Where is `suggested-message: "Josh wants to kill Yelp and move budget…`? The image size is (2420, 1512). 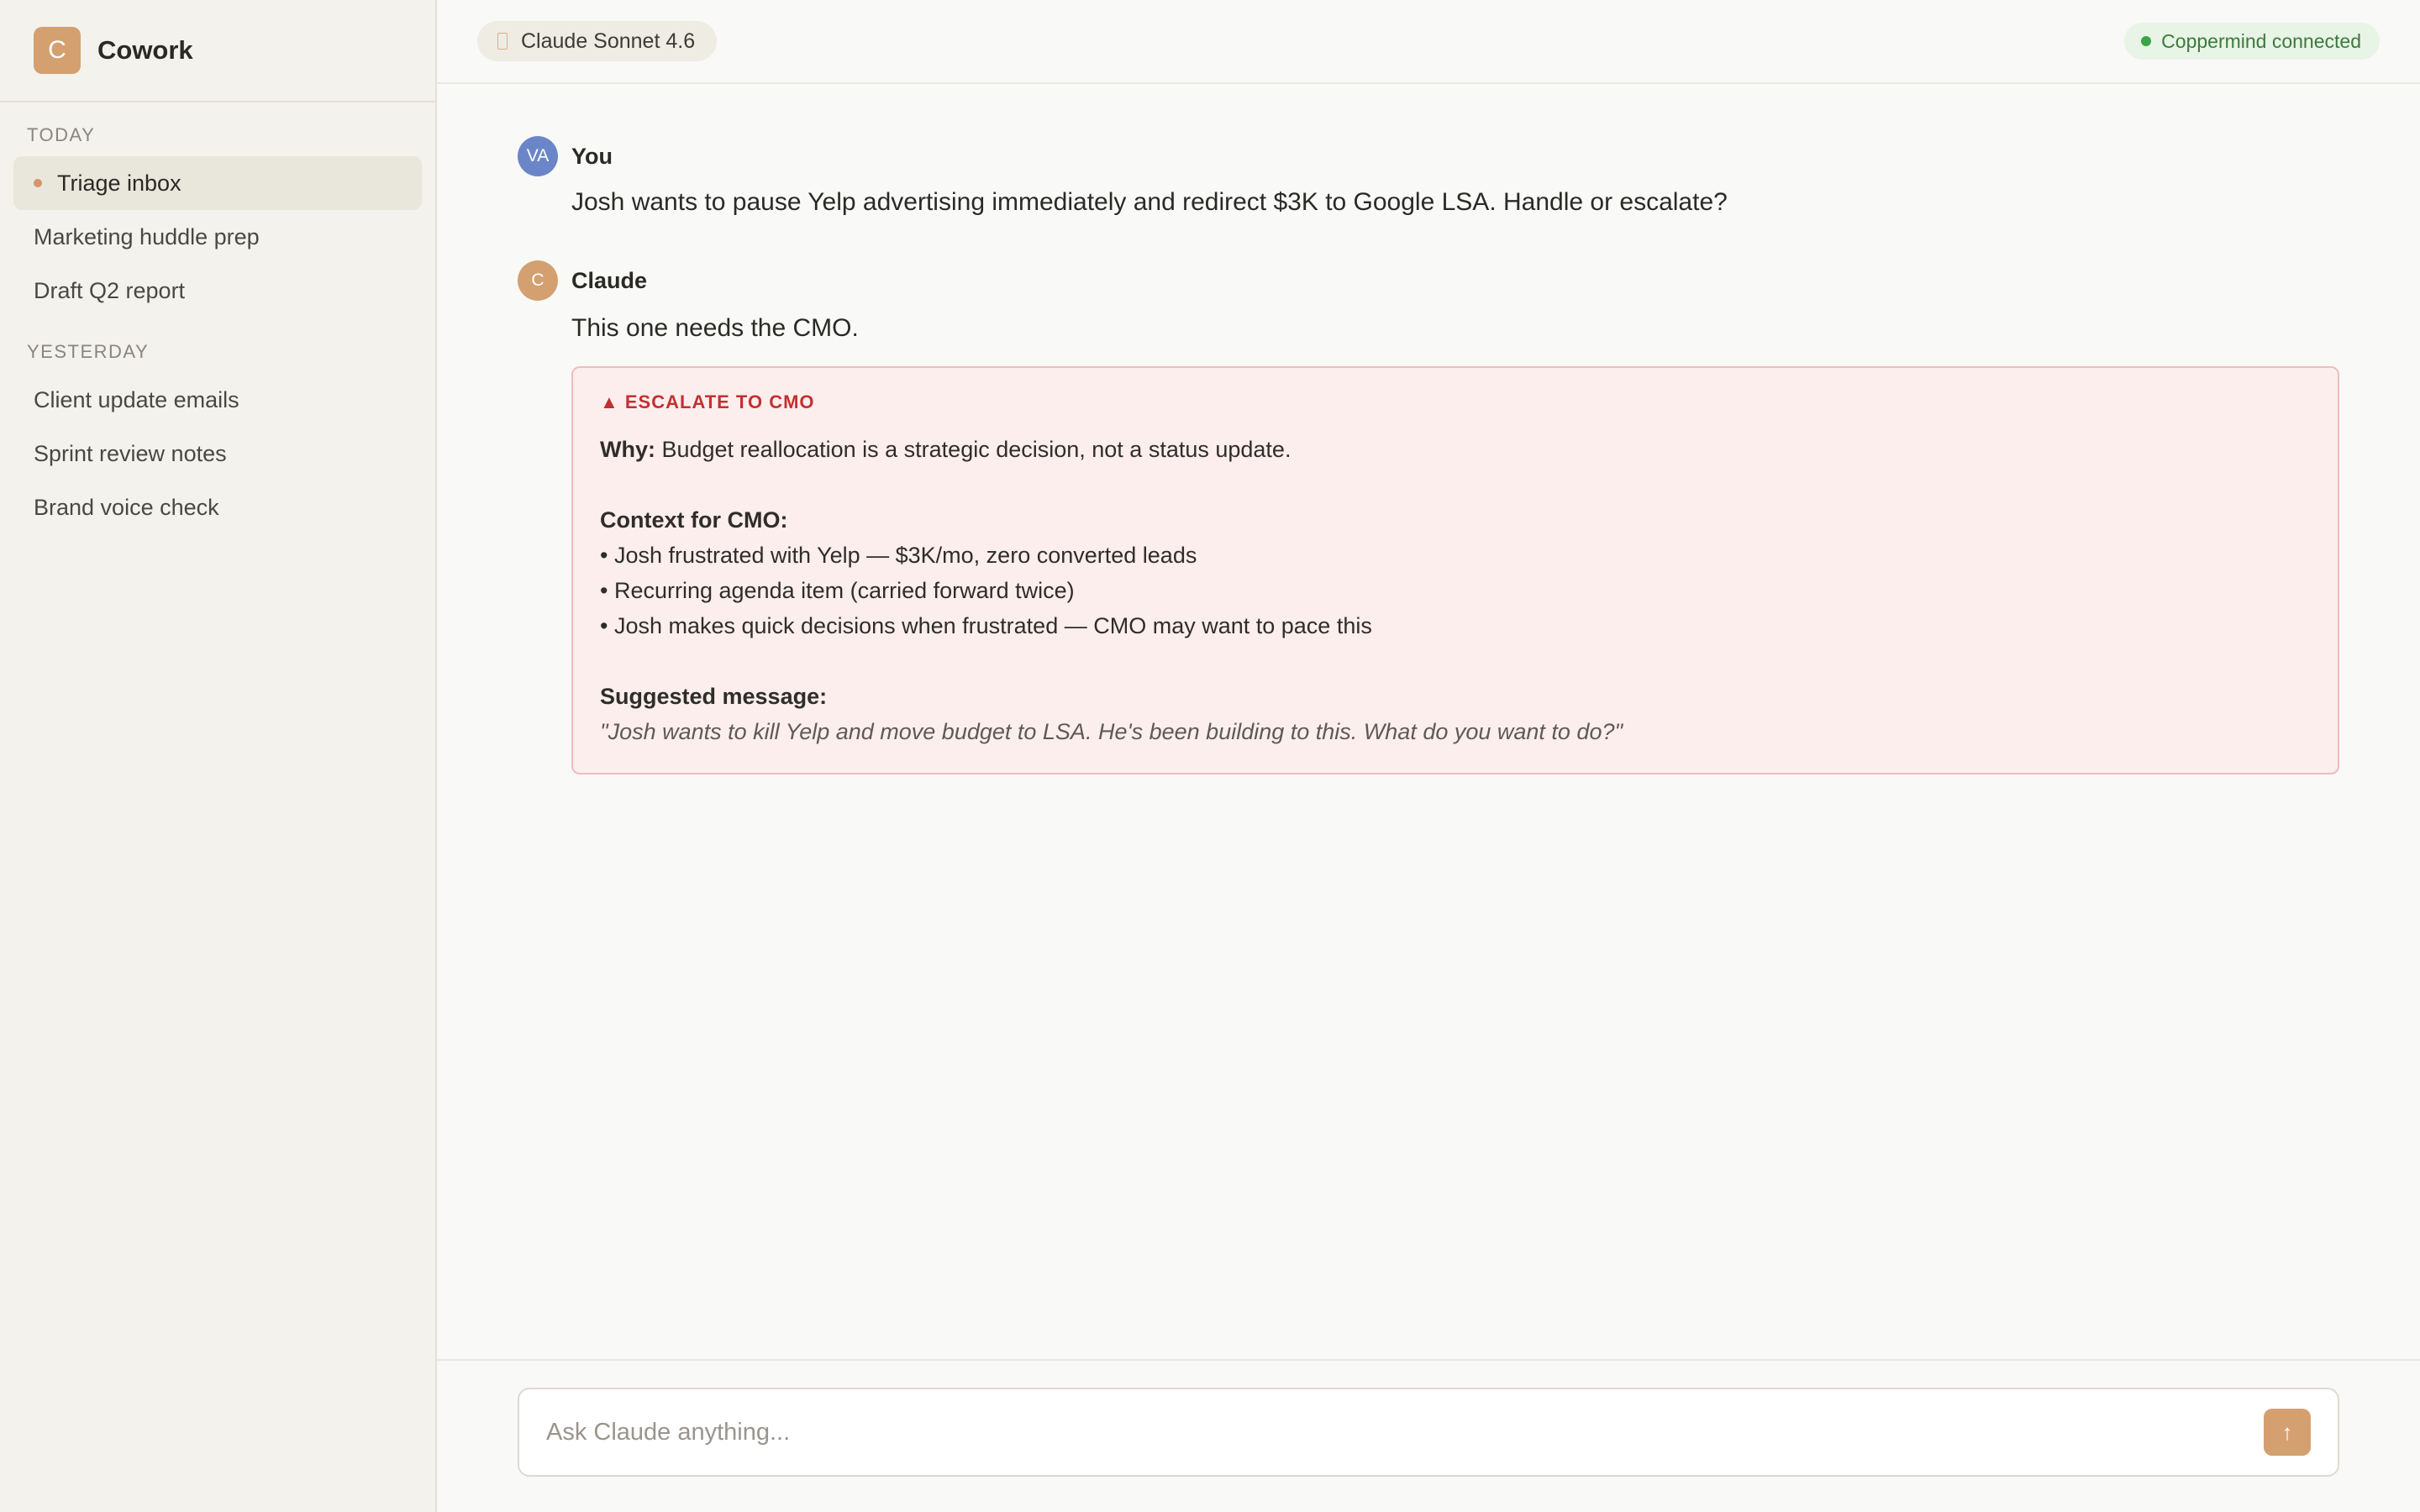
suggested-message: "Josh wants to kill Yelp and move budget… is located at coordinates (1111, 731).